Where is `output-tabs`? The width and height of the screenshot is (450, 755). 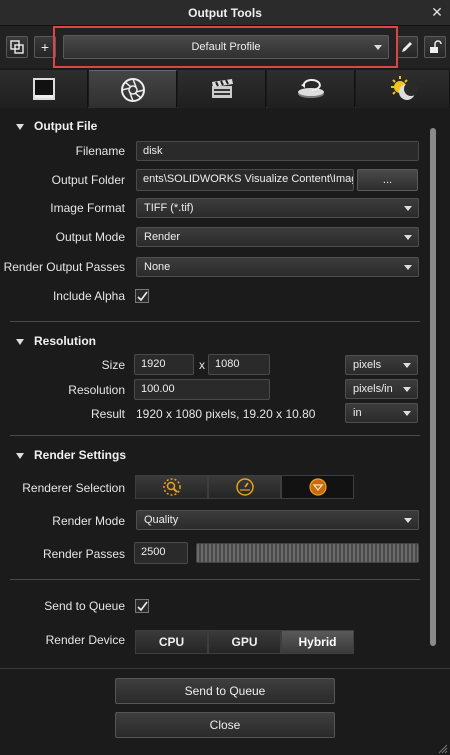 output-tabs is located at coordinates (225, 88).